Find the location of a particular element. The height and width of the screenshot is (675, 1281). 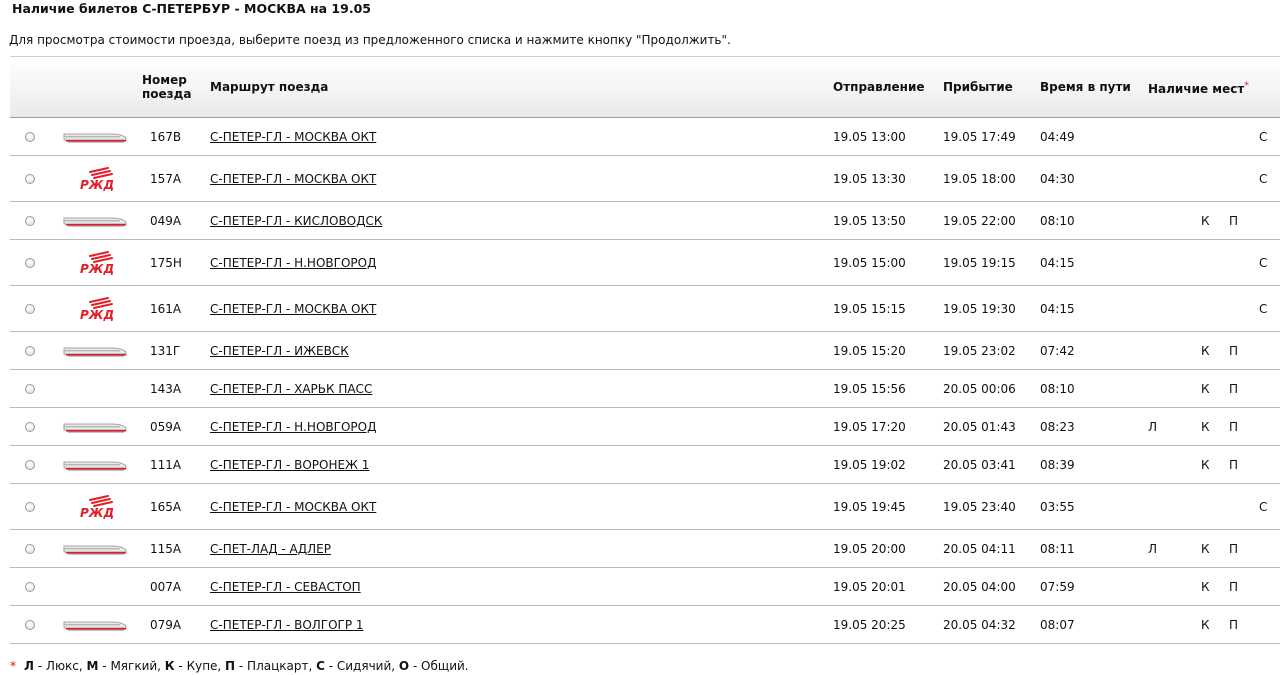

departure-time: 19.05 19:45 is located at coordinates (869, 506).